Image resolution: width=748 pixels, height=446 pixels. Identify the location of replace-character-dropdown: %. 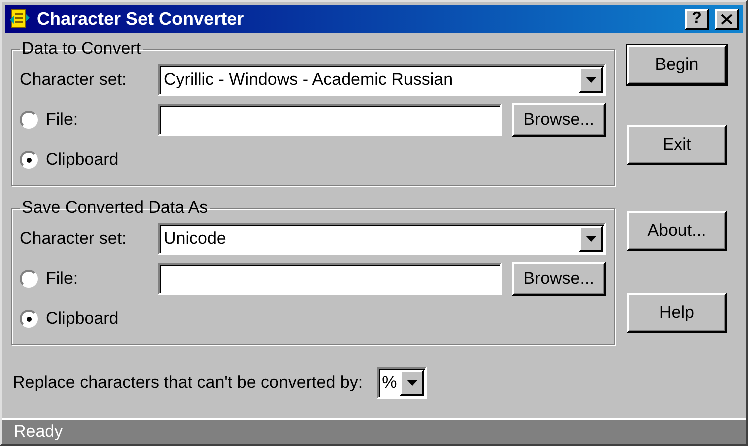
(402, 383).